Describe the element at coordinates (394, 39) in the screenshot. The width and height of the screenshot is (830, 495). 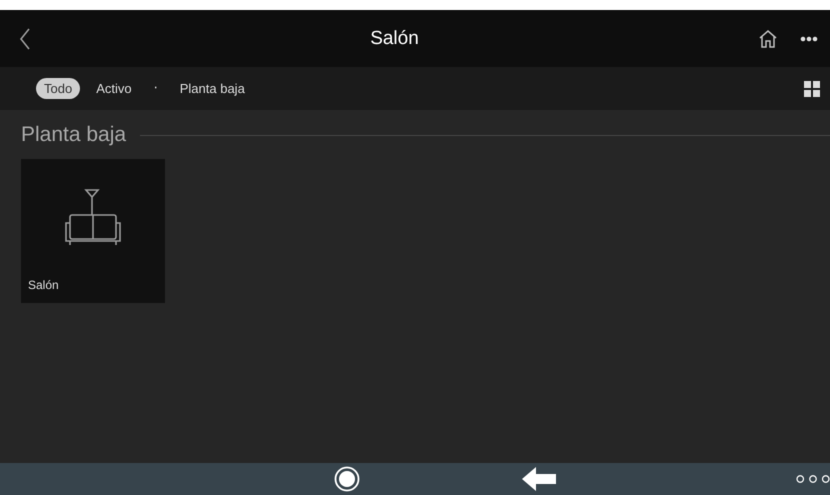
I see `window-title: Salón` at that location.